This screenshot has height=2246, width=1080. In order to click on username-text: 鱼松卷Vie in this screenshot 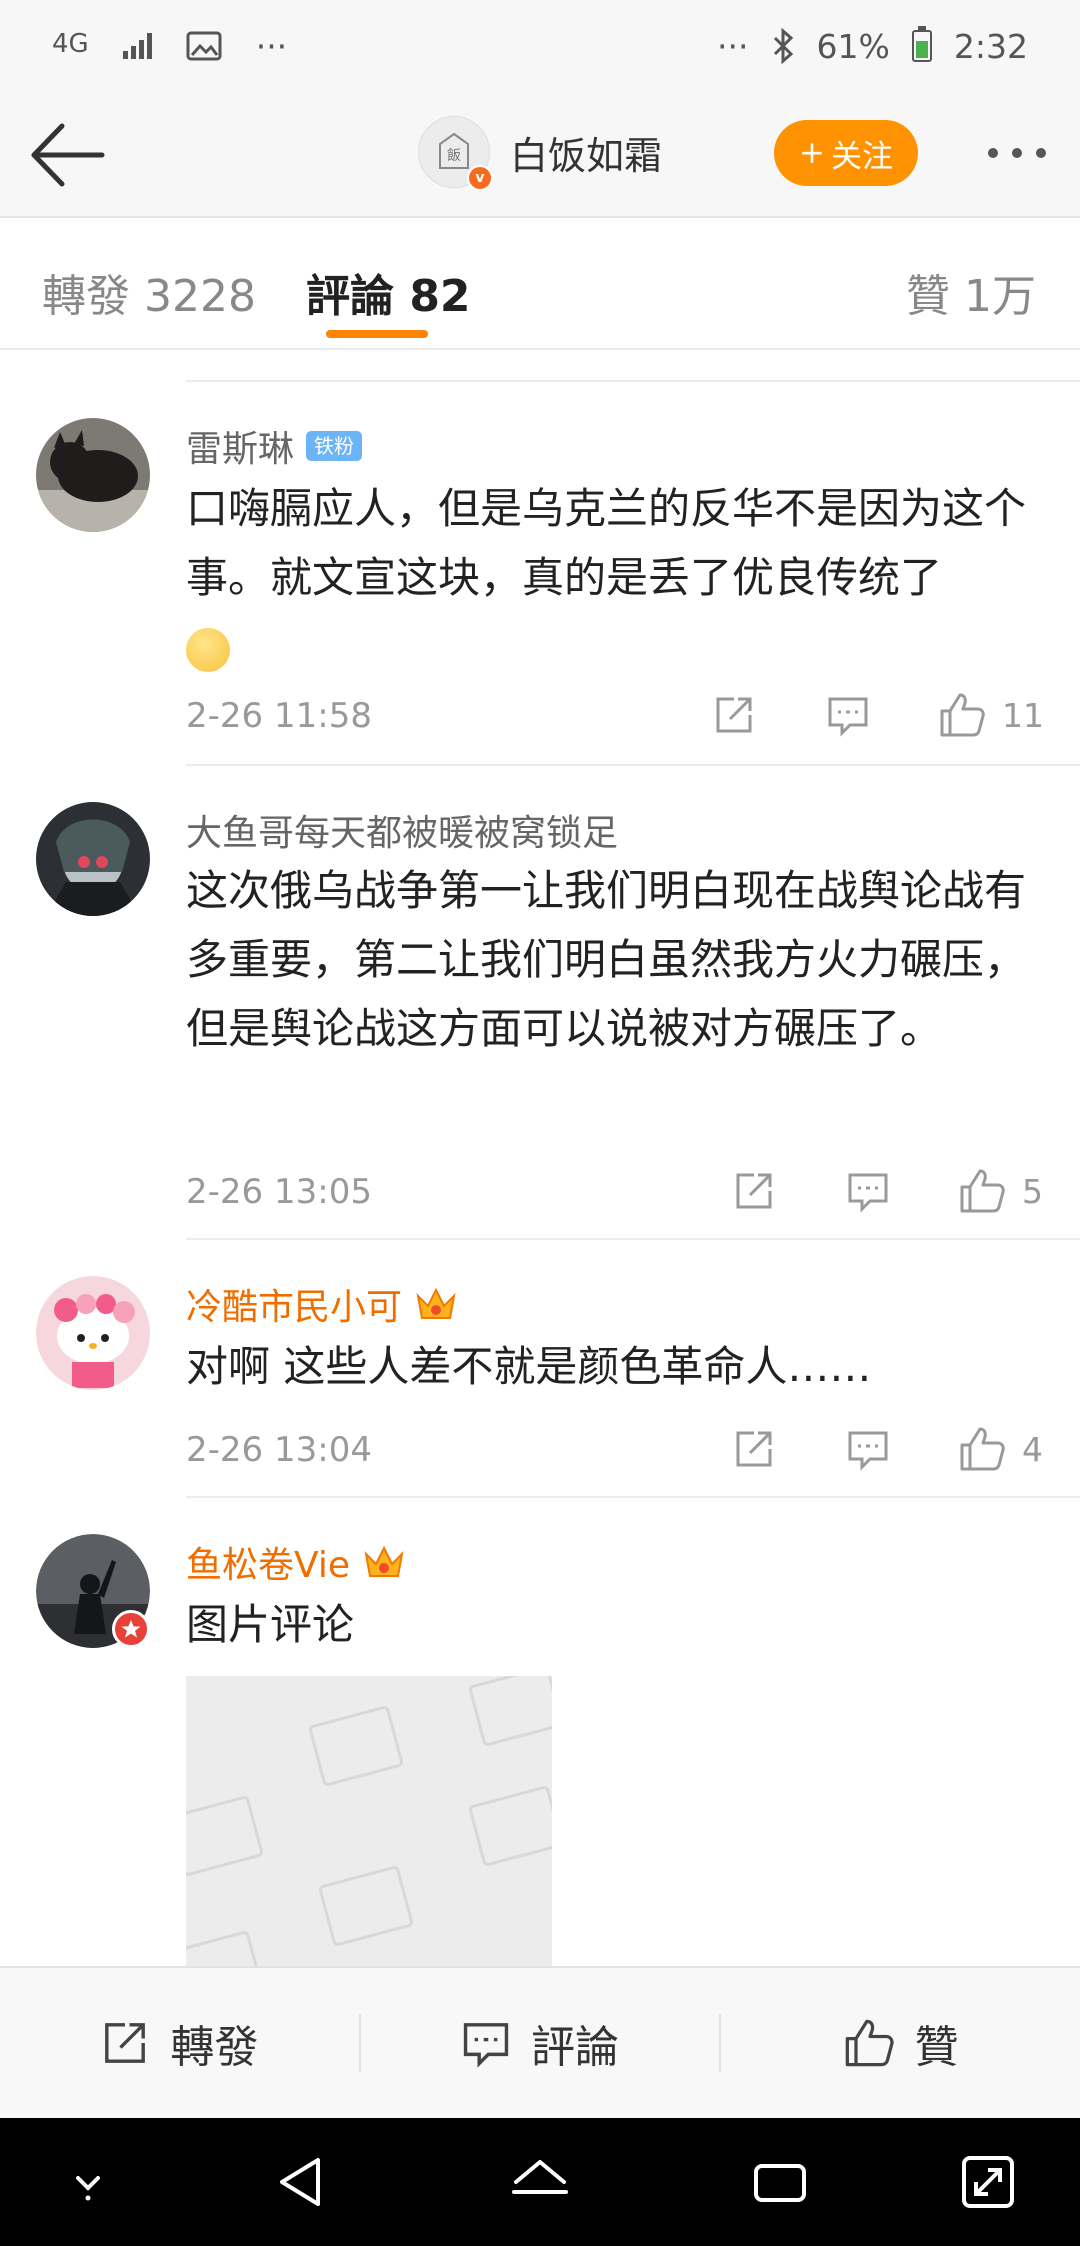, I will do `click(268, 1565)`.